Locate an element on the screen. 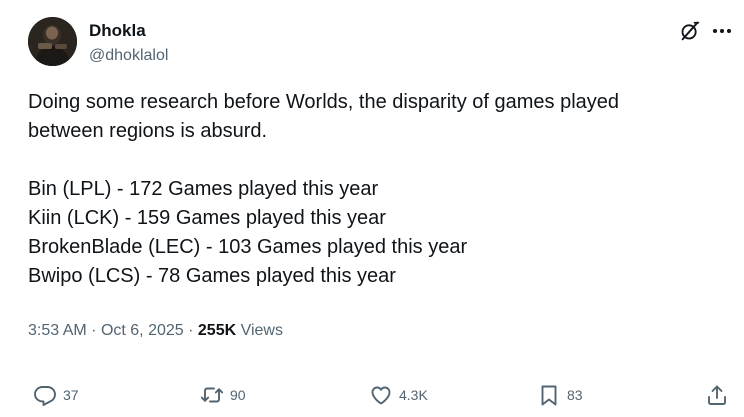  tweet-time: 3:53 AM is located at coordinates (57, 330).